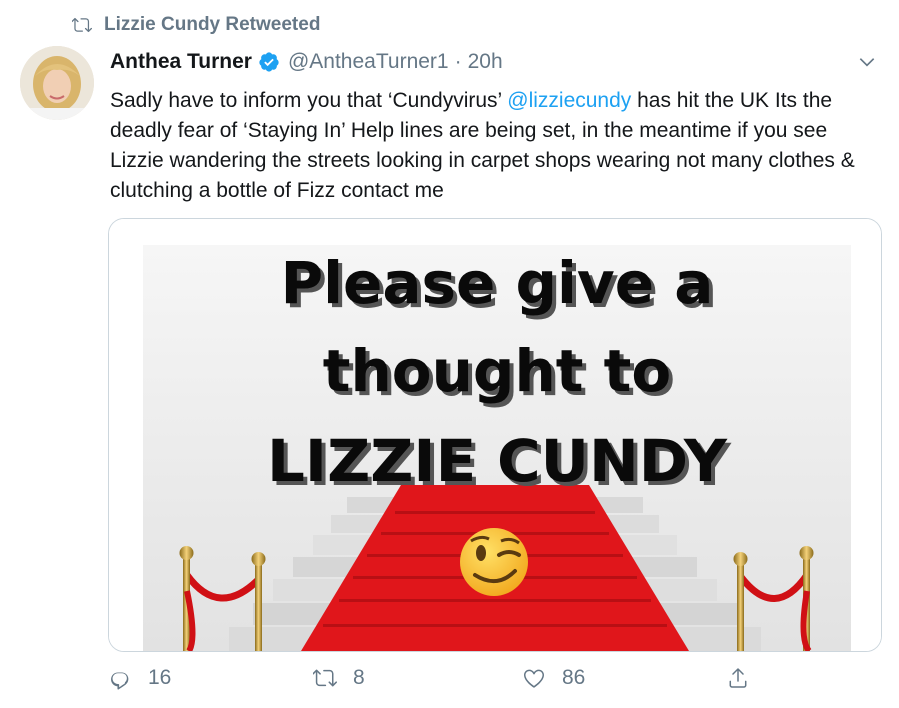  I want to click on image-text-line3: LIZZIE CUNDY, so click(497, 461).